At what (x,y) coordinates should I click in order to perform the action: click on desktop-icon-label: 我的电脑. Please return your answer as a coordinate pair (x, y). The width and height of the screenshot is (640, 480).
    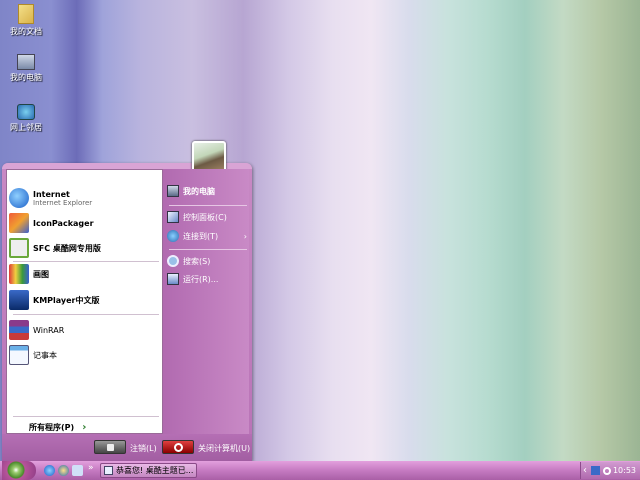
    Looking at the image, I should click on (26, 77).